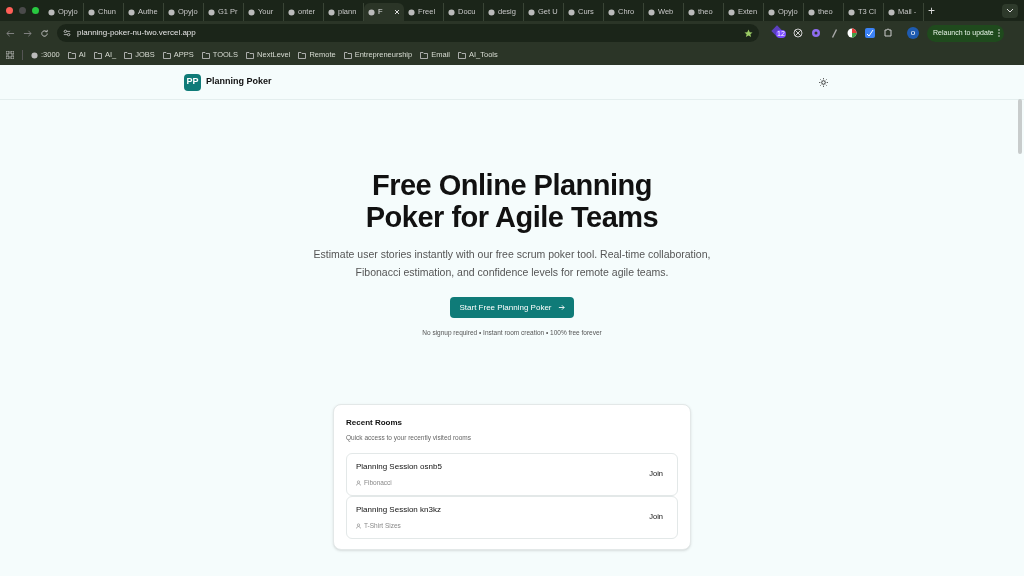  I want to click on room-name: Planning Session kn3kz, so click(398, 509).